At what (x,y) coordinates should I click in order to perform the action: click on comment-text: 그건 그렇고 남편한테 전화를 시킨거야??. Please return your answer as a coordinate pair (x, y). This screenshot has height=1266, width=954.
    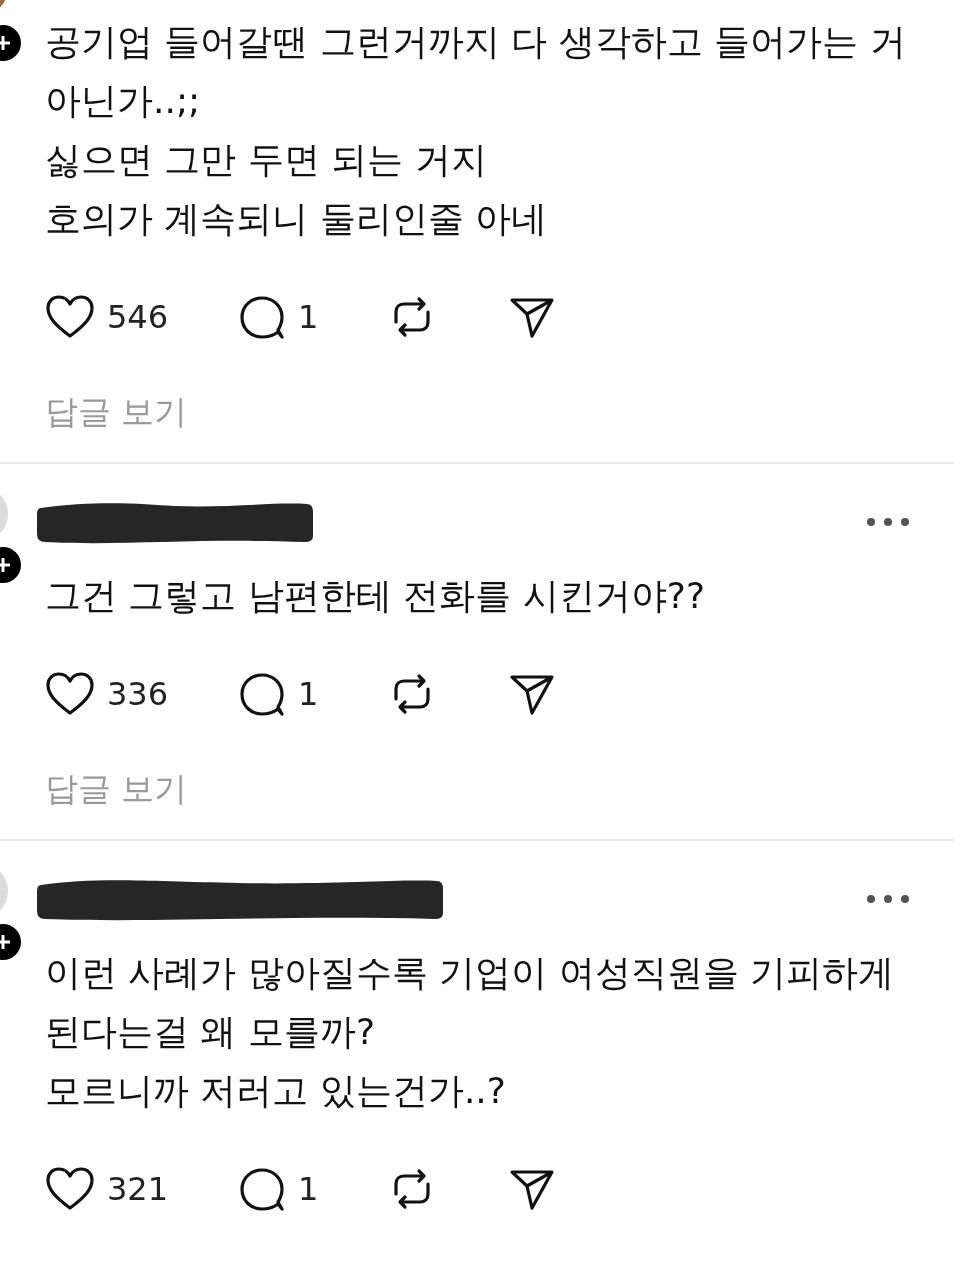
    Looking at the image, I should click on (375, 596).